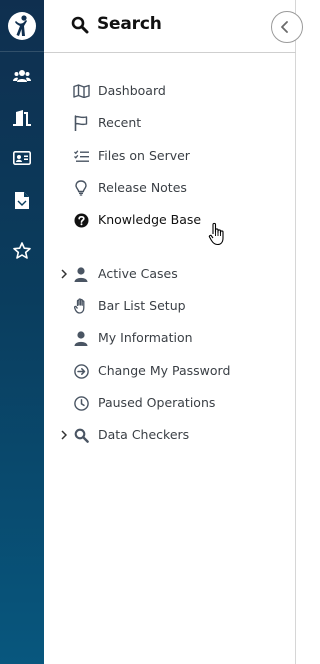  Describe the element at coordinates (164, 370) in the screenshot. I see `menu-item-label: Change My Password` at that location.